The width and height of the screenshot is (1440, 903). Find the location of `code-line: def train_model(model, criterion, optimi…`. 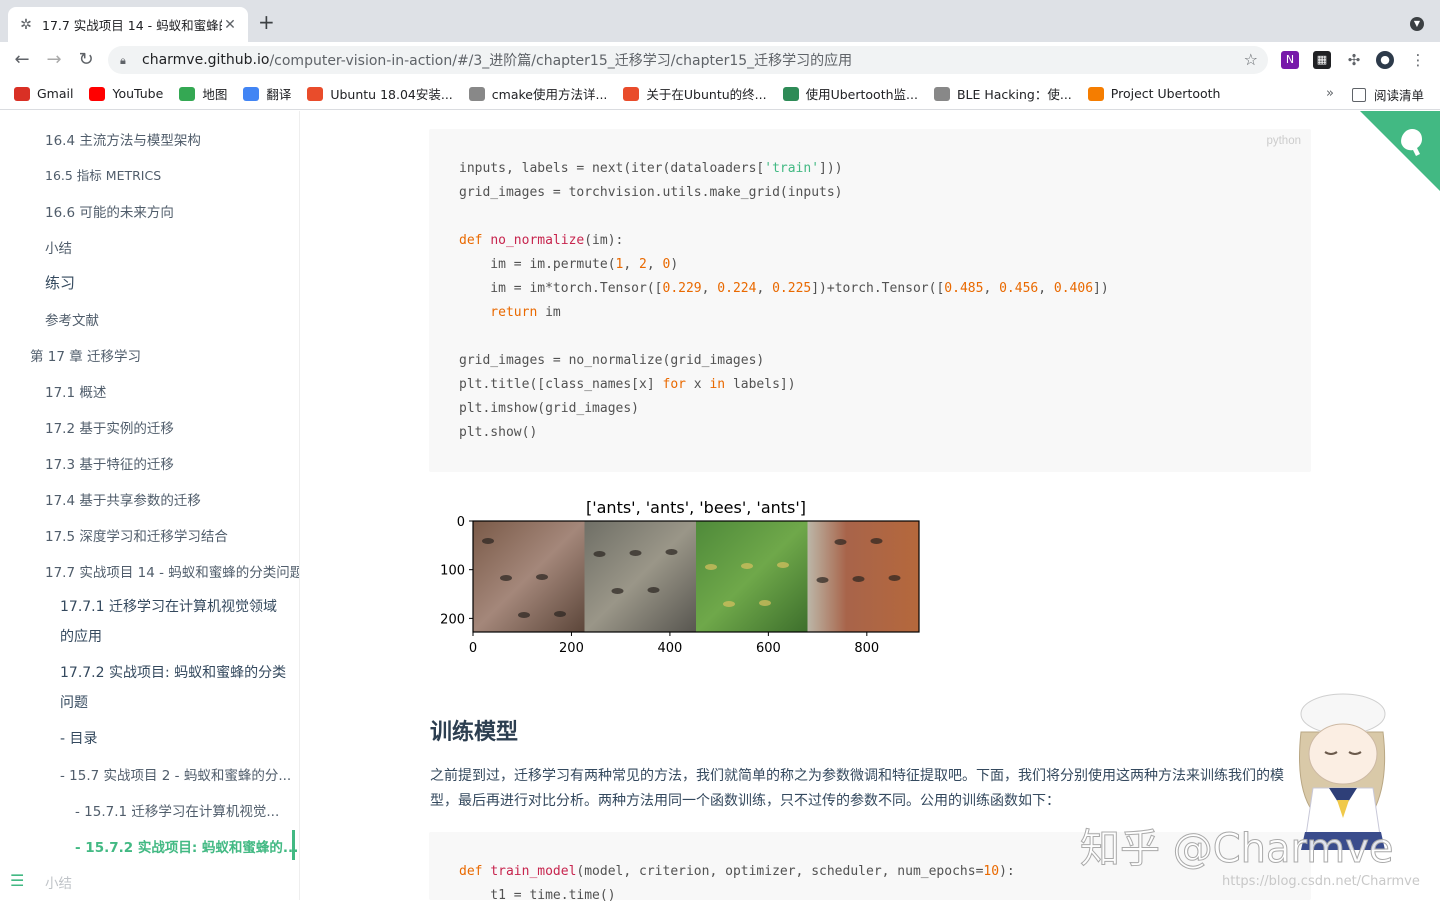

code-line: def train_model(model, criterion, optimi… is located at coordinates (737, 871).